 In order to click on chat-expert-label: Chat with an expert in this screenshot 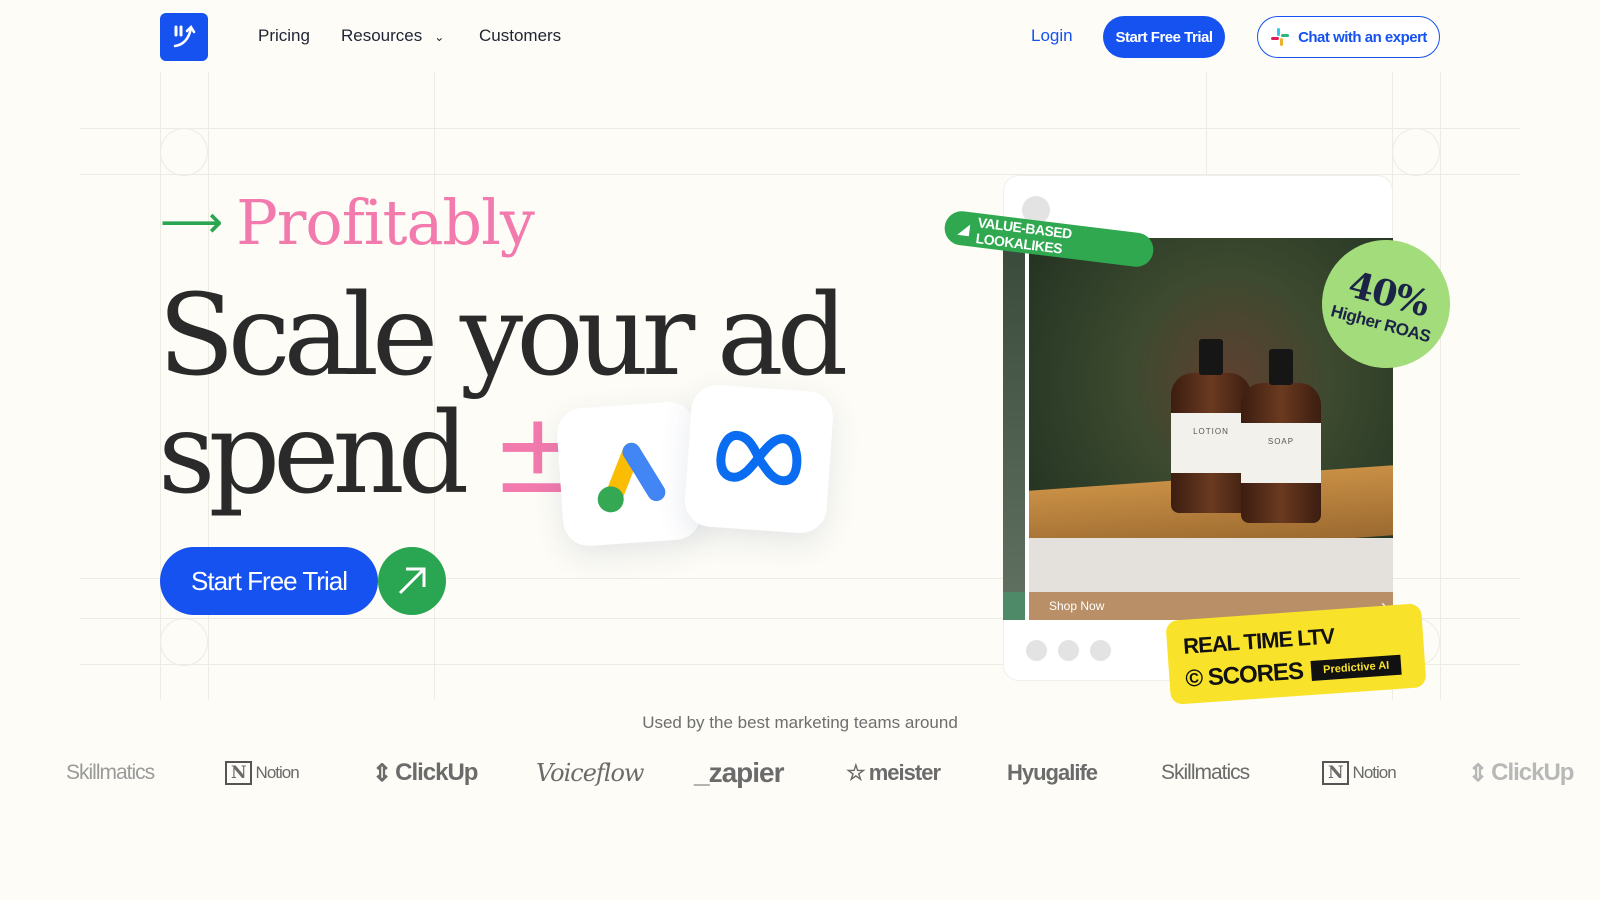, I will do `click(1362, 37)`.